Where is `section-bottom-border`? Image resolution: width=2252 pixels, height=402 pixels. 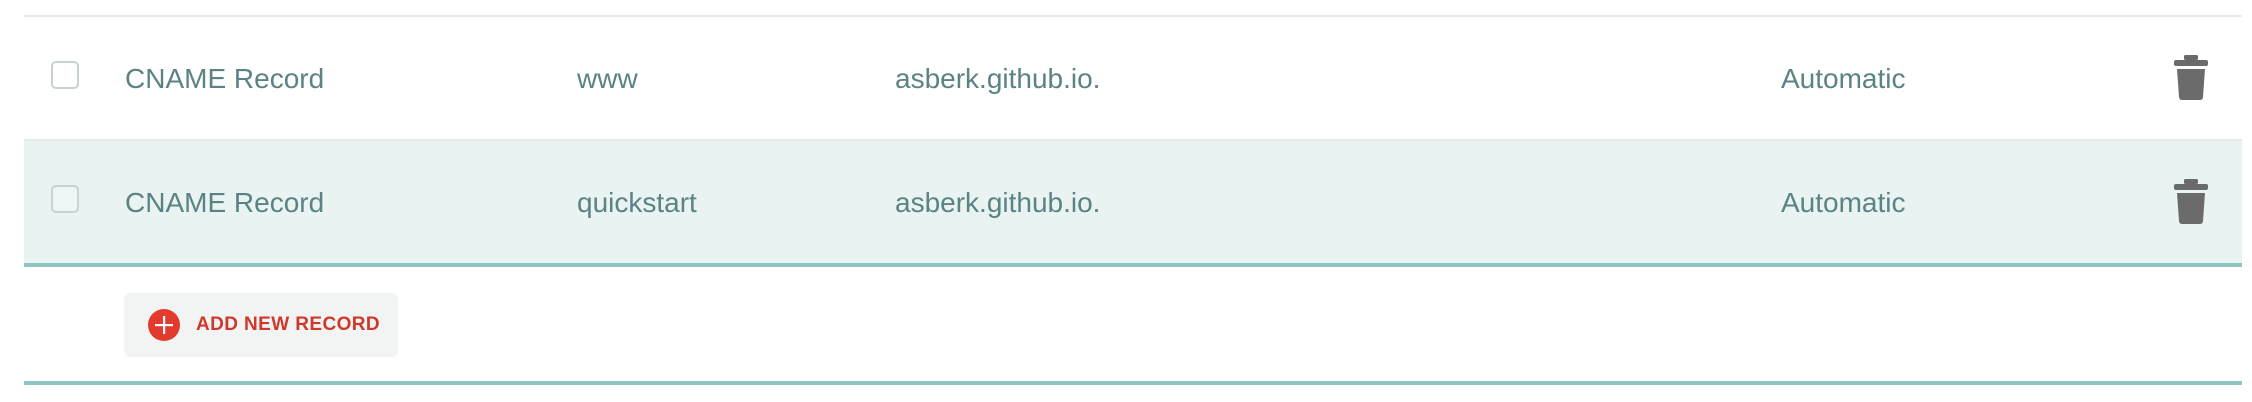
section-bottom-border is located at coordinates (1133, 383).